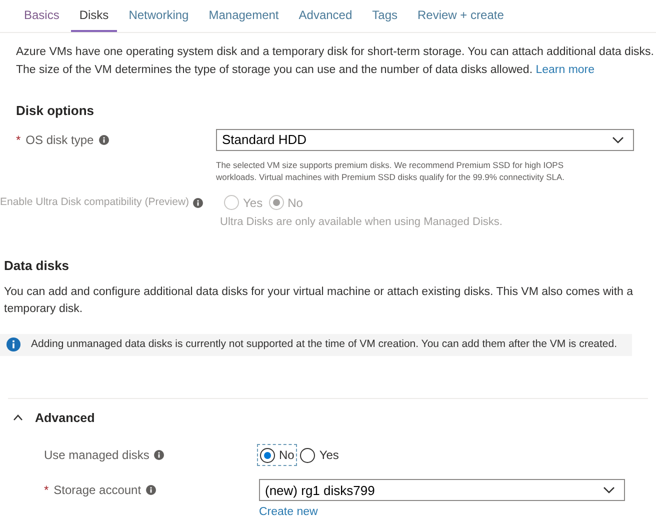  Describe the element at coordinates (565, 70) in the screenshot. I see `learn-more-link: Learn more` at that location.